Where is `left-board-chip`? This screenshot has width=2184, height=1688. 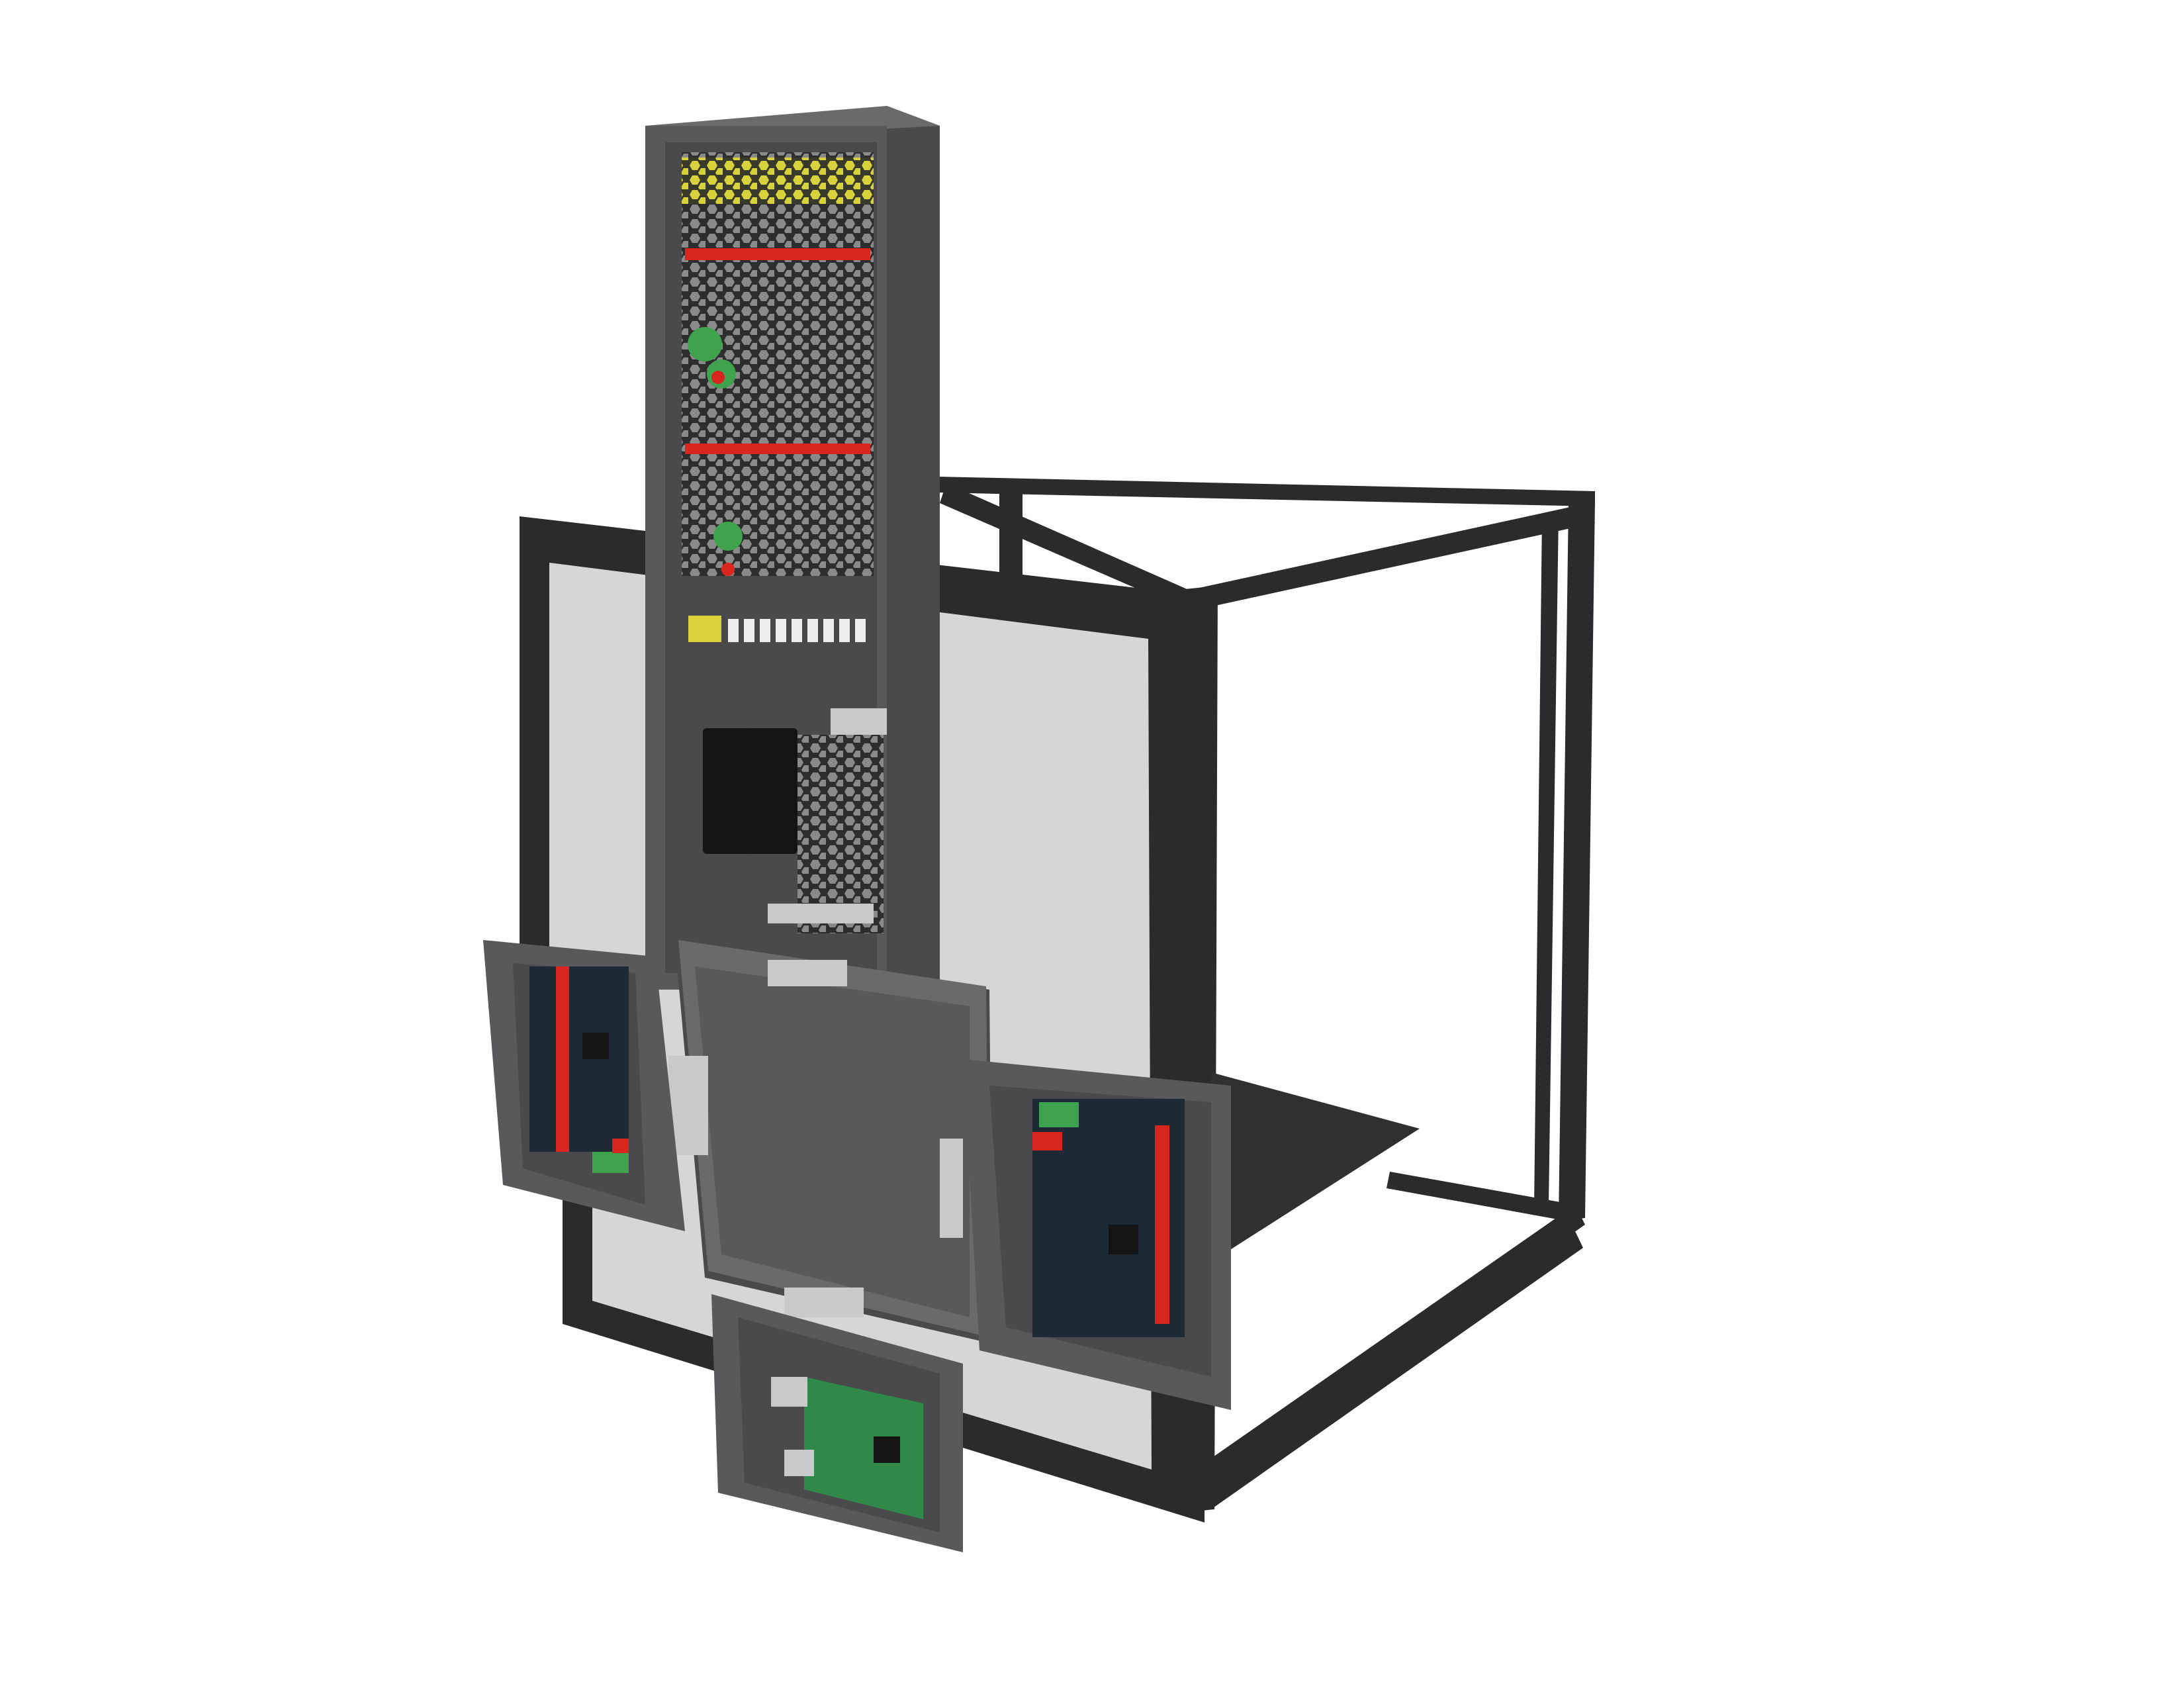 left-board-chip is located at coordinates (595, 1046).